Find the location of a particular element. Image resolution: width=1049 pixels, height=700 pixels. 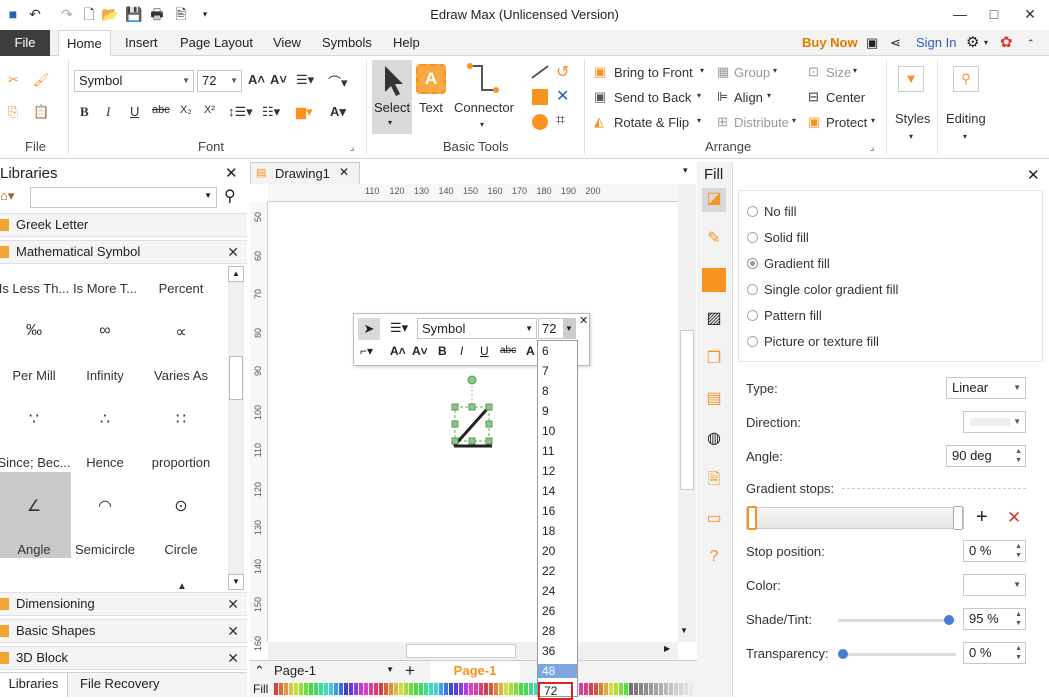

sign-in-link: Sign In is located at coordinates (936, 43).